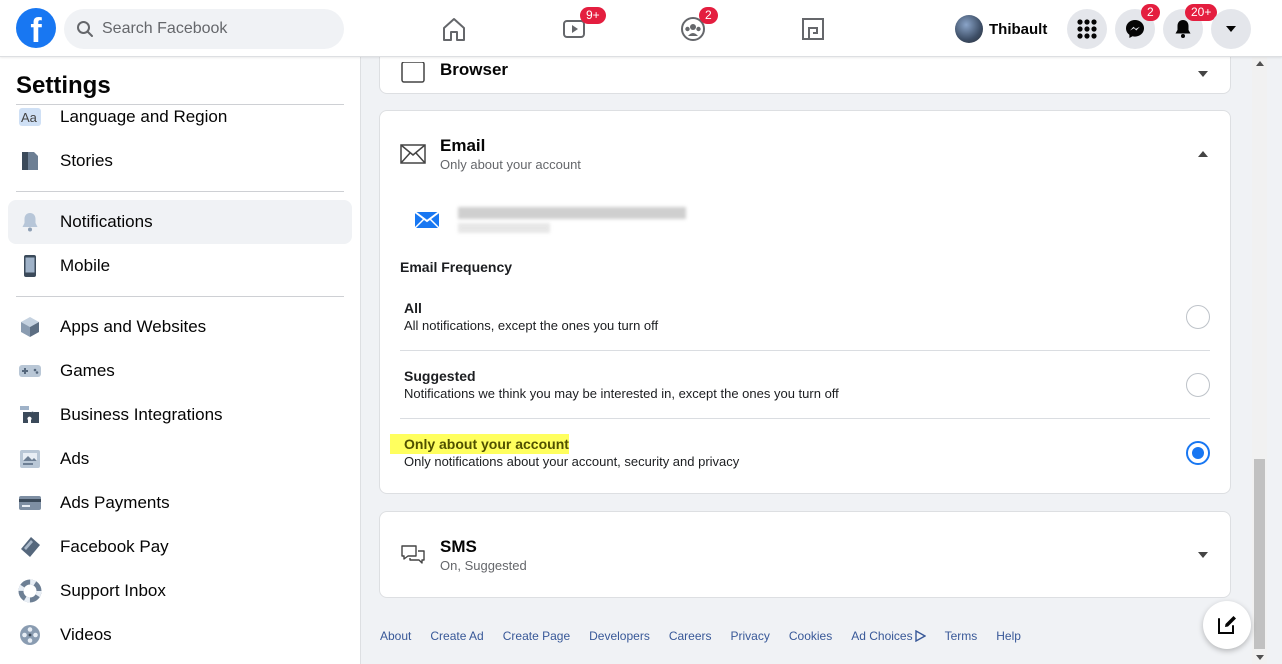 Image resolution: width=1282 pixels, height=664 pixels. Describe the element at coordinates (1198, 385) in the screenshot. I see `radio-suggested` at that location.